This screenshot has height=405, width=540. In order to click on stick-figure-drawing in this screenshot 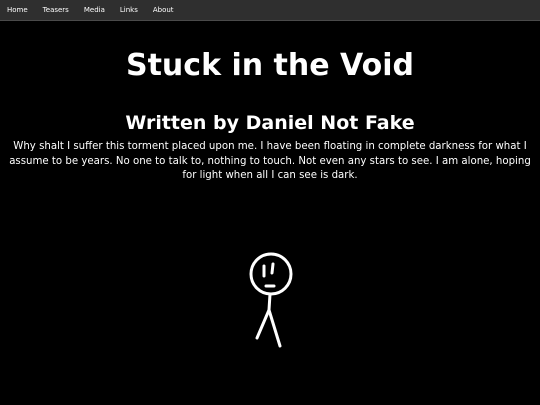, I will do `click(271, 300)`.